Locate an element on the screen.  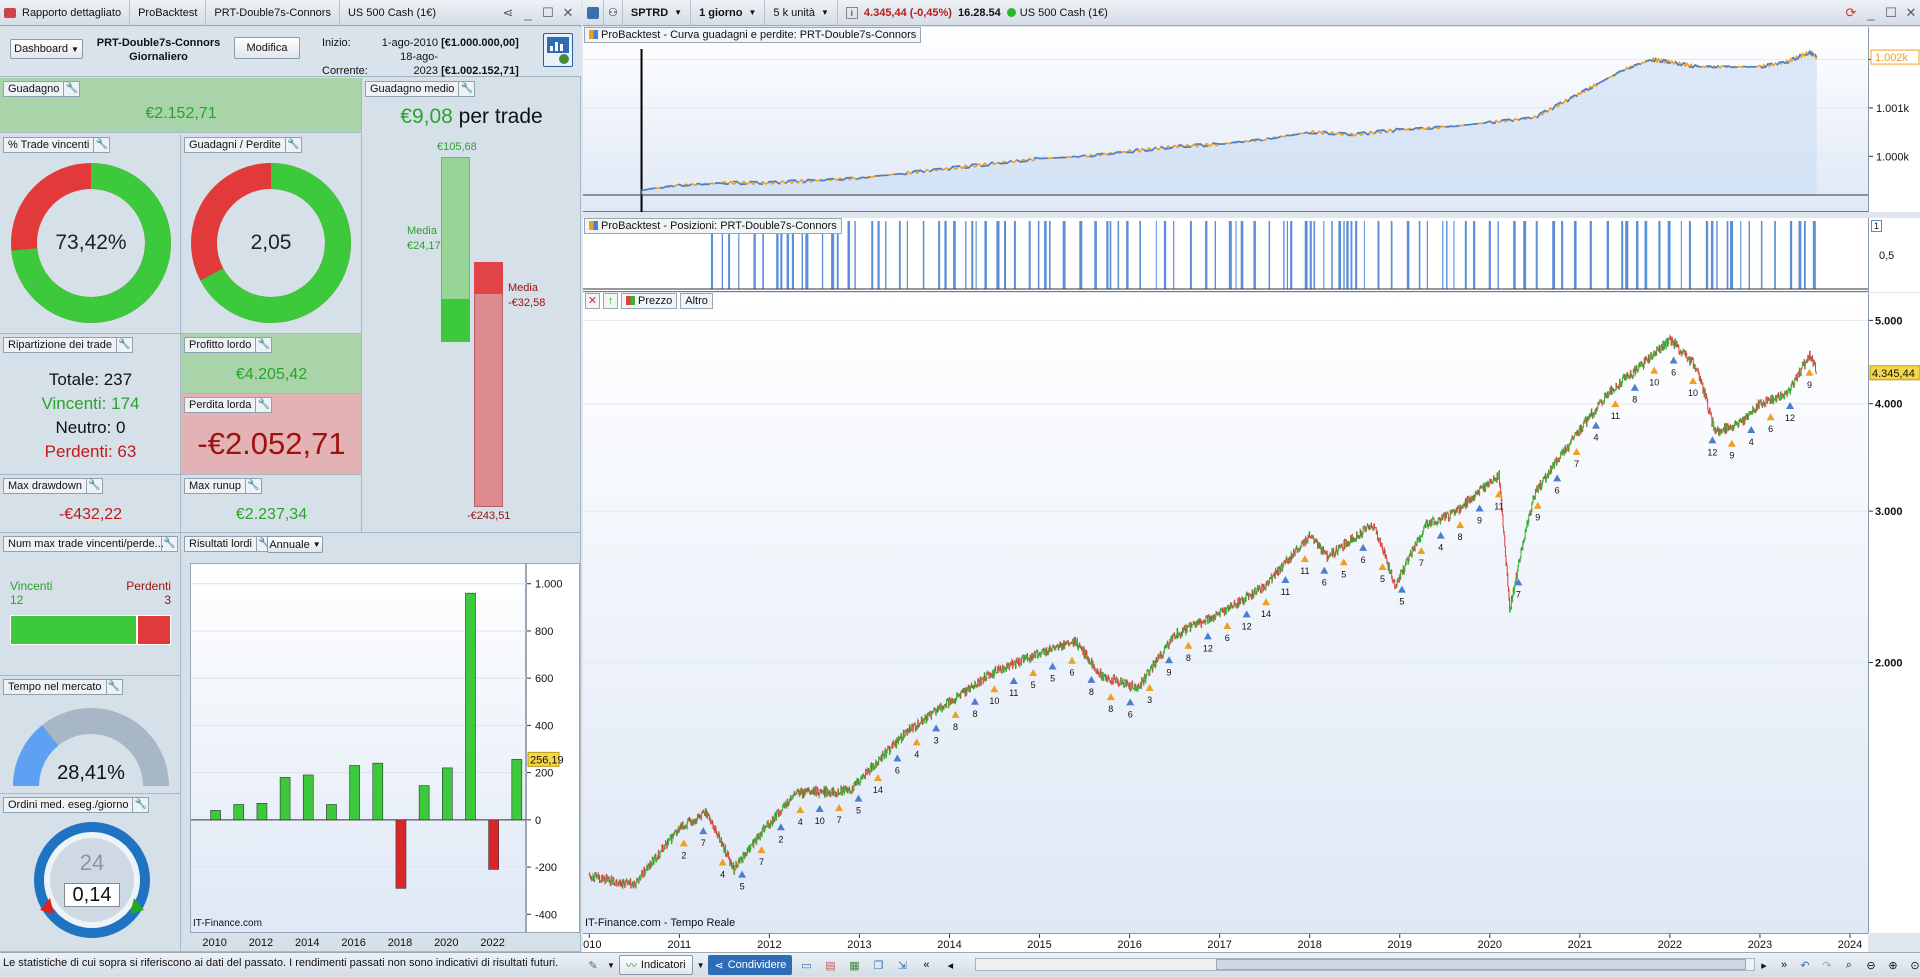
equity-current-label: 1.002k is located at coordinates (1892, 58).